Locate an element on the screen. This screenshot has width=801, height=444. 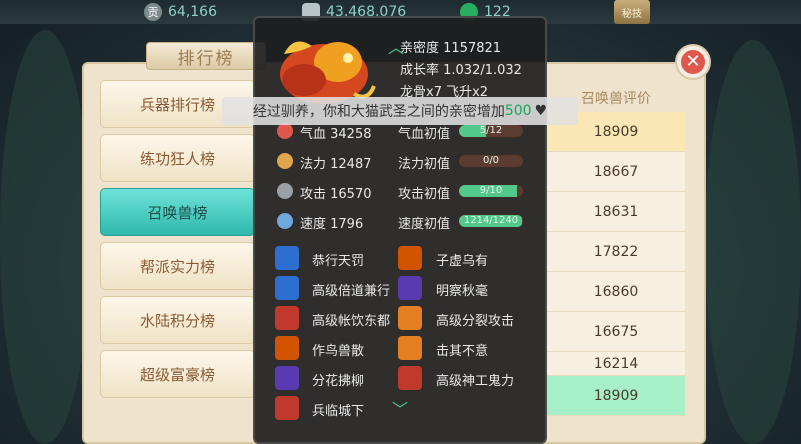
score-cell: 17822 is located at coordinates (616, 251).